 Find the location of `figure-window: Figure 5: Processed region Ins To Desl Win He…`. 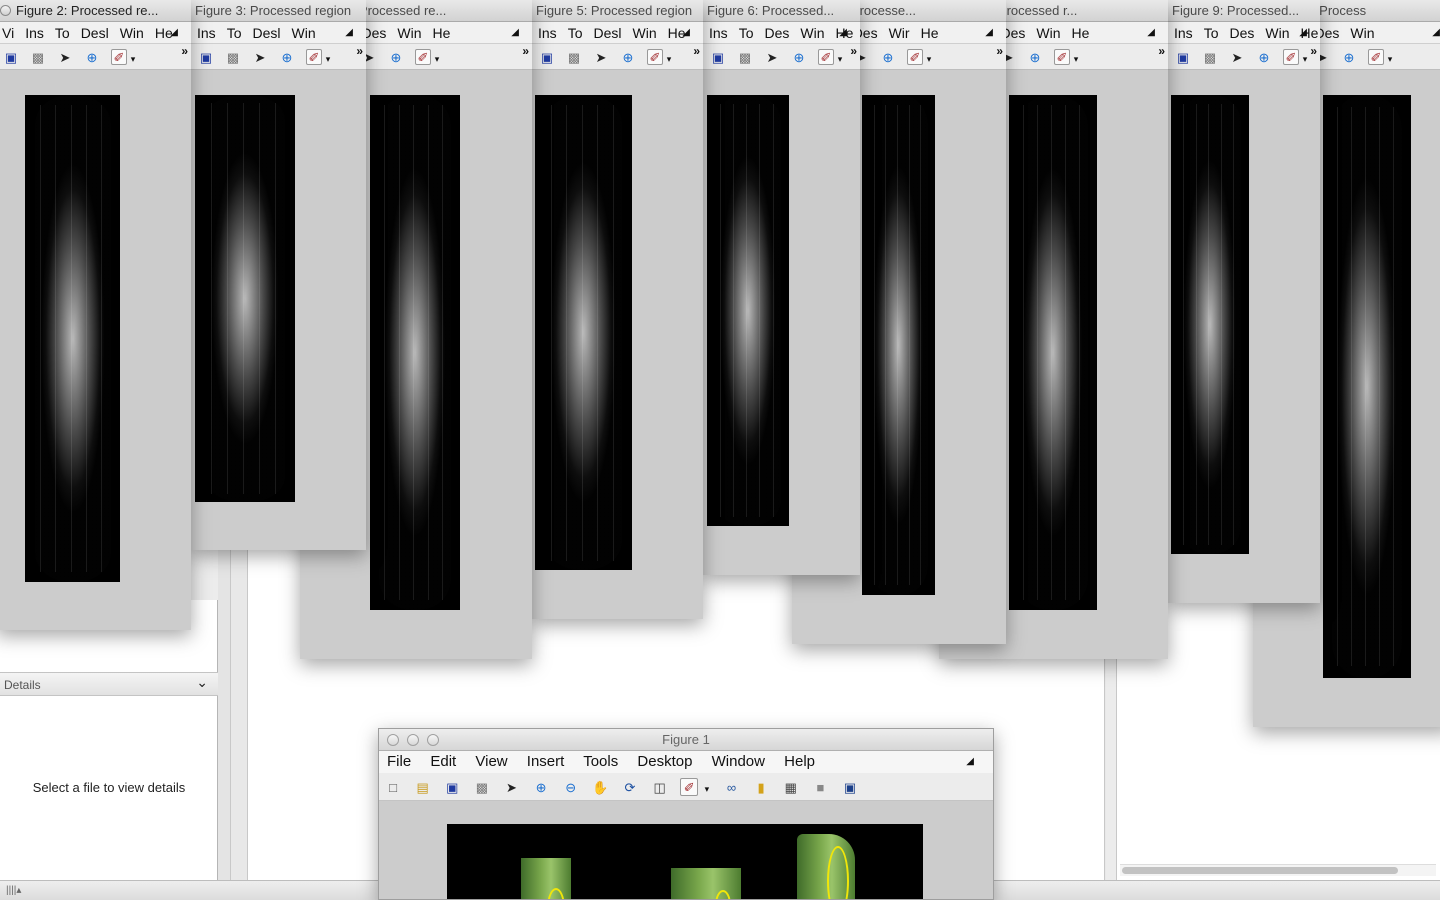

figure-window: Figure 5: Processed region Ins To Desl Win He… is located at coordinates (617, 309).